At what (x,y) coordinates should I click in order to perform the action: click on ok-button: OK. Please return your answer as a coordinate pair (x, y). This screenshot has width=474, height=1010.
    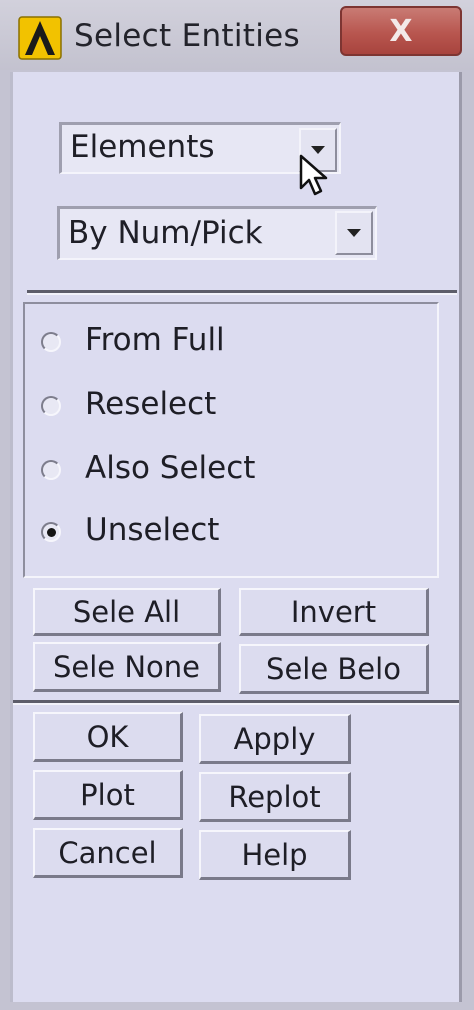
    Looking at the image, I should click on (108, 737).